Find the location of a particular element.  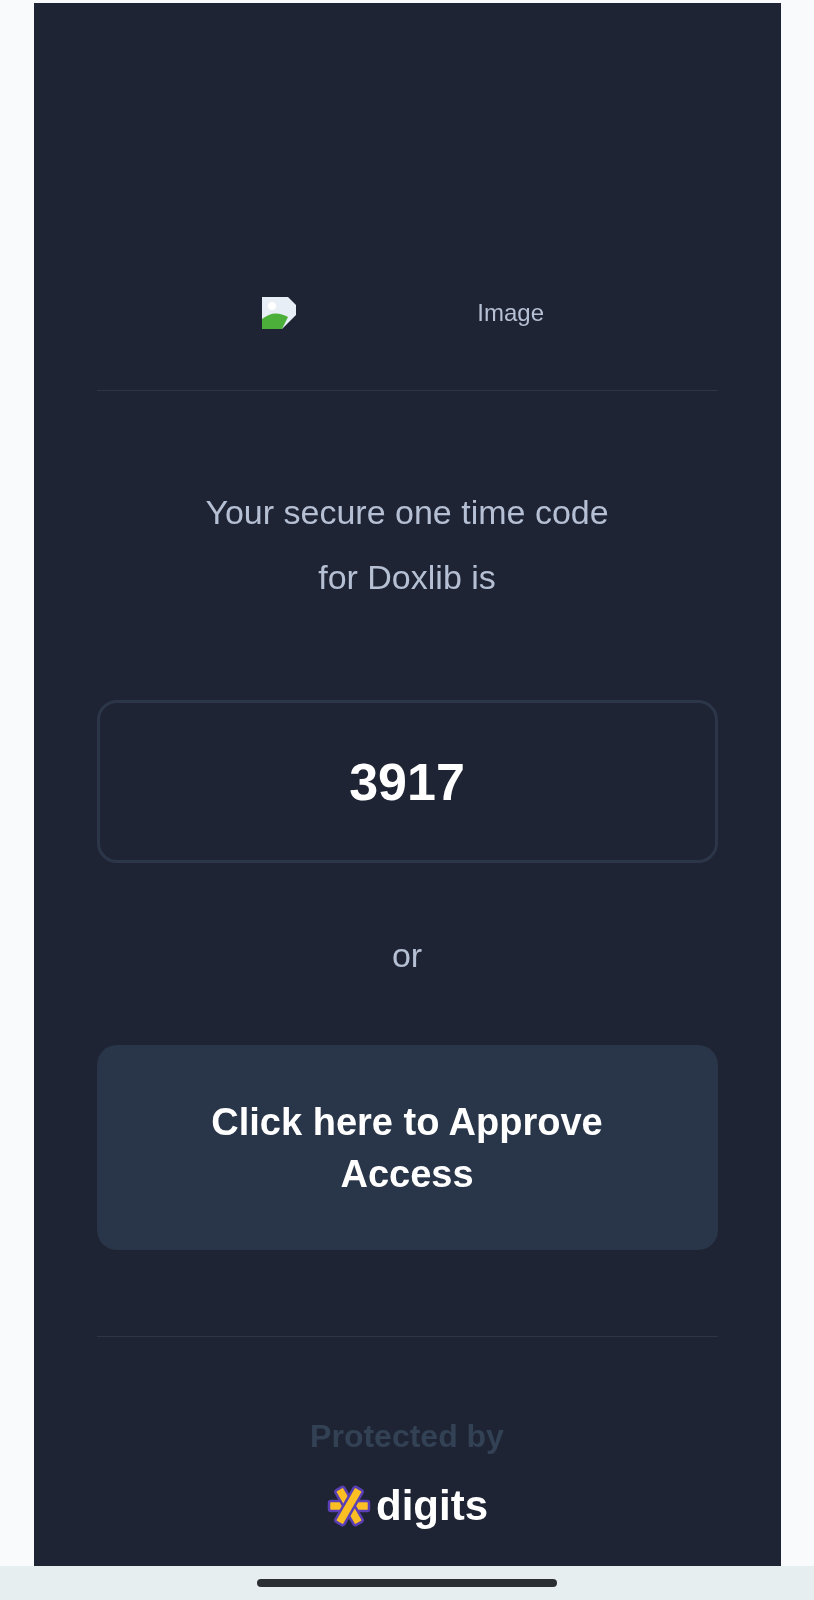

asterisk-logo-icon is located at coordinates (349, 1506).